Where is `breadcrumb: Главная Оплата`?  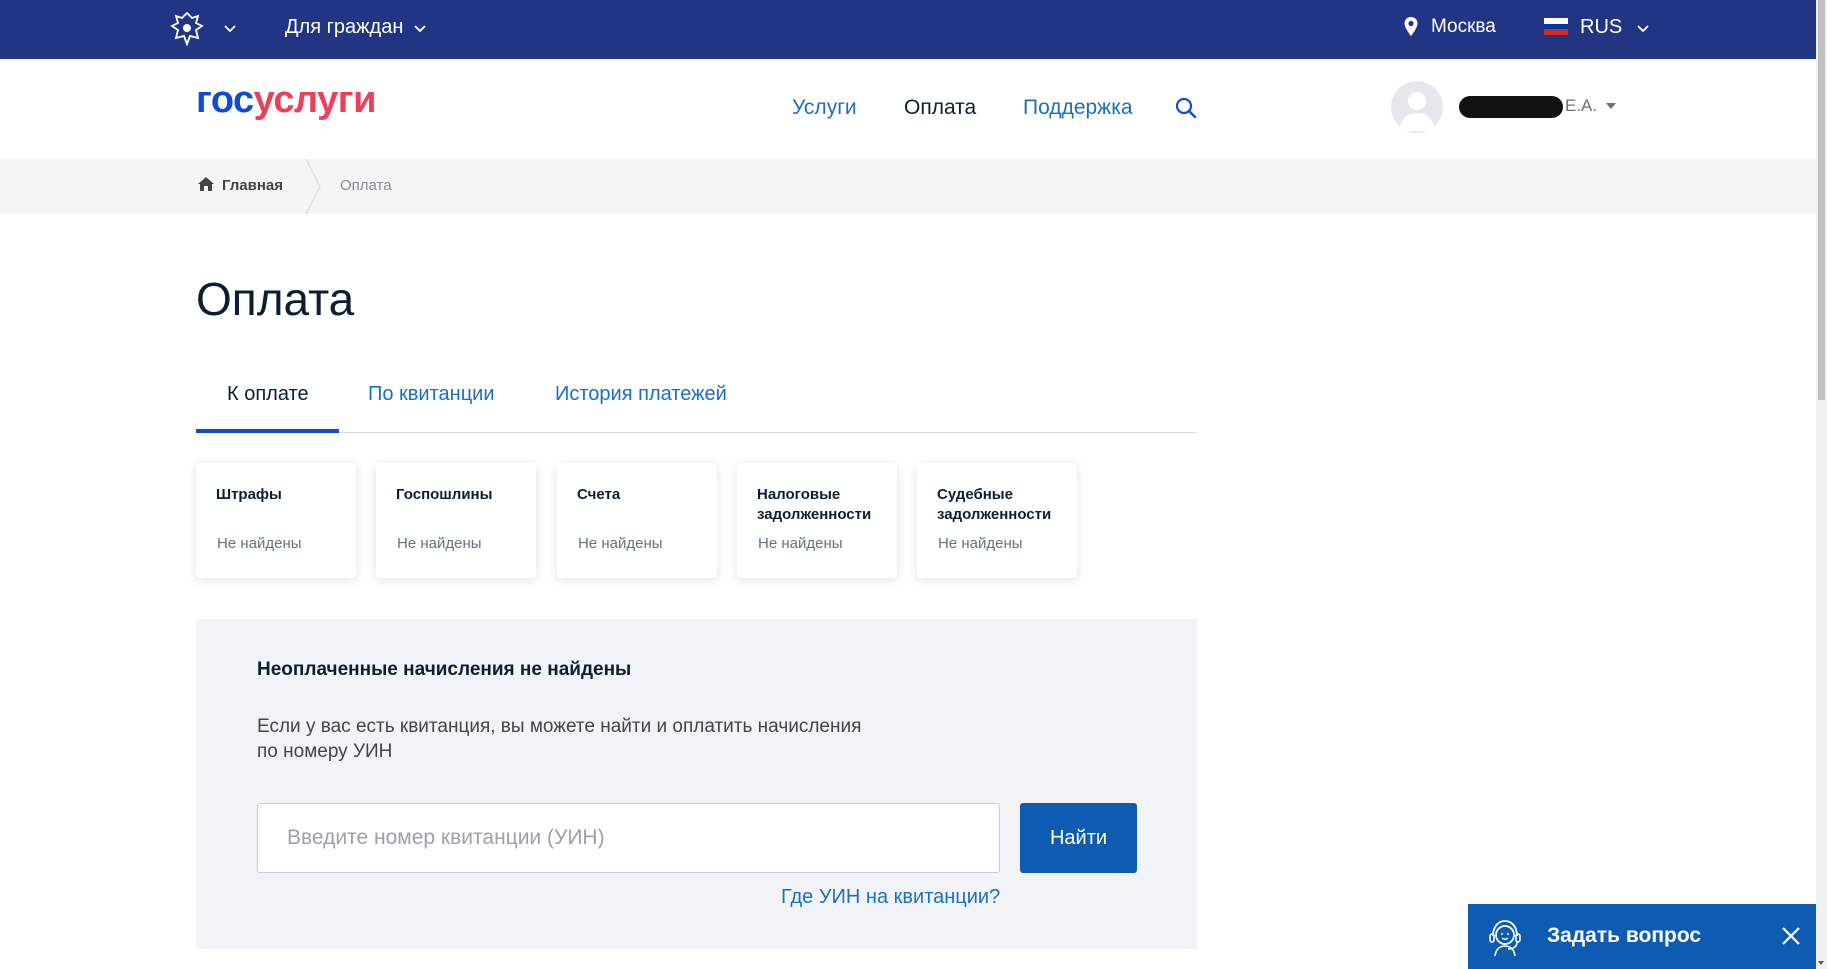
breadcrumb: Главная Оплата is located at coordinates (908, 186).